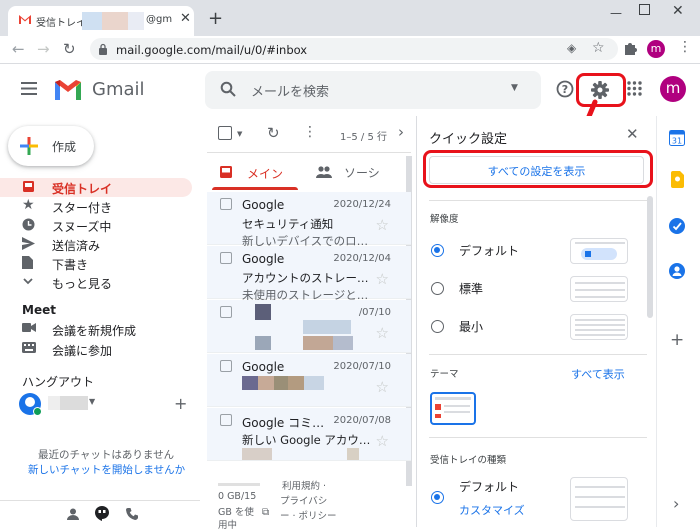 This screenshot has height=531, width=700. What do you see at coordinates (673, 89) in the screenshot?
I see `account-avatar: m` at bounding box center [673, 89].